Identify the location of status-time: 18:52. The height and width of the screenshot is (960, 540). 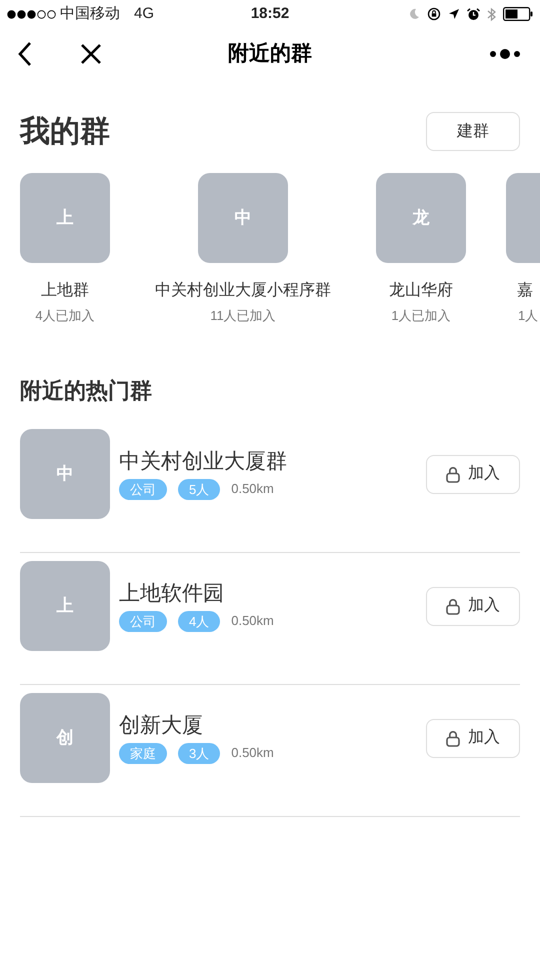
(270, 14).